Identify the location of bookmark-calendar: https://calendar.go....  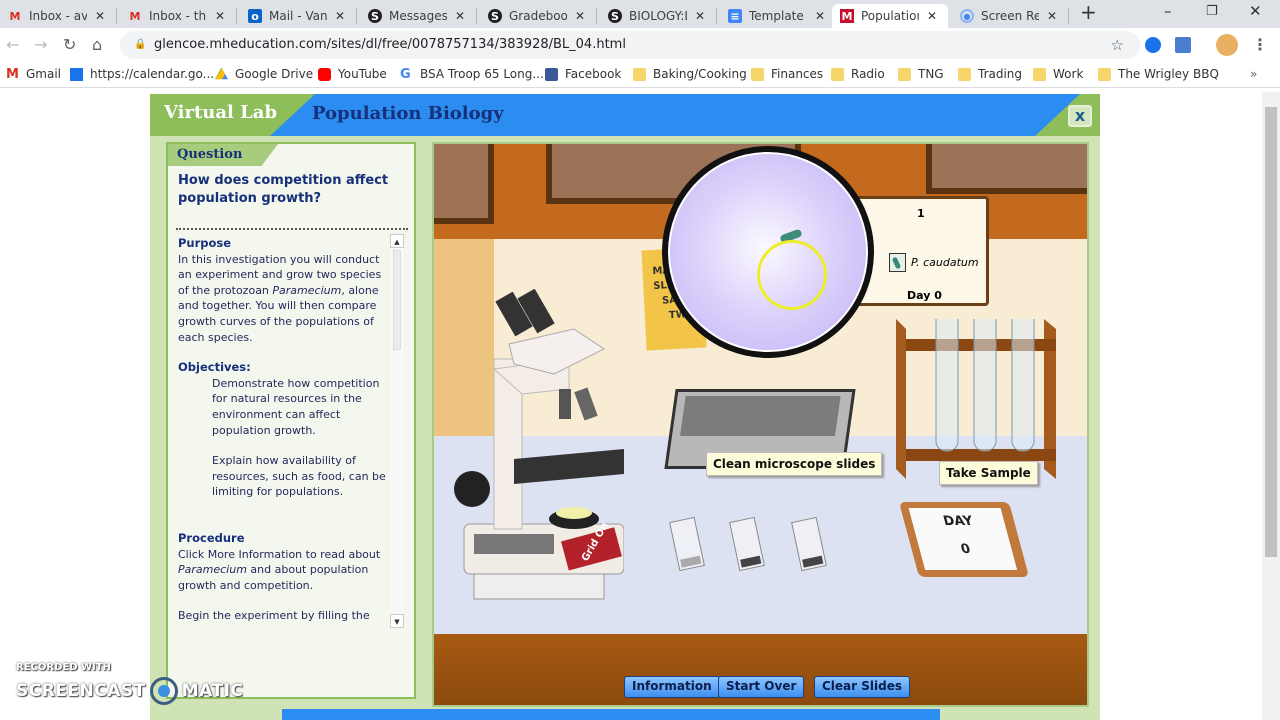
(142, 74).